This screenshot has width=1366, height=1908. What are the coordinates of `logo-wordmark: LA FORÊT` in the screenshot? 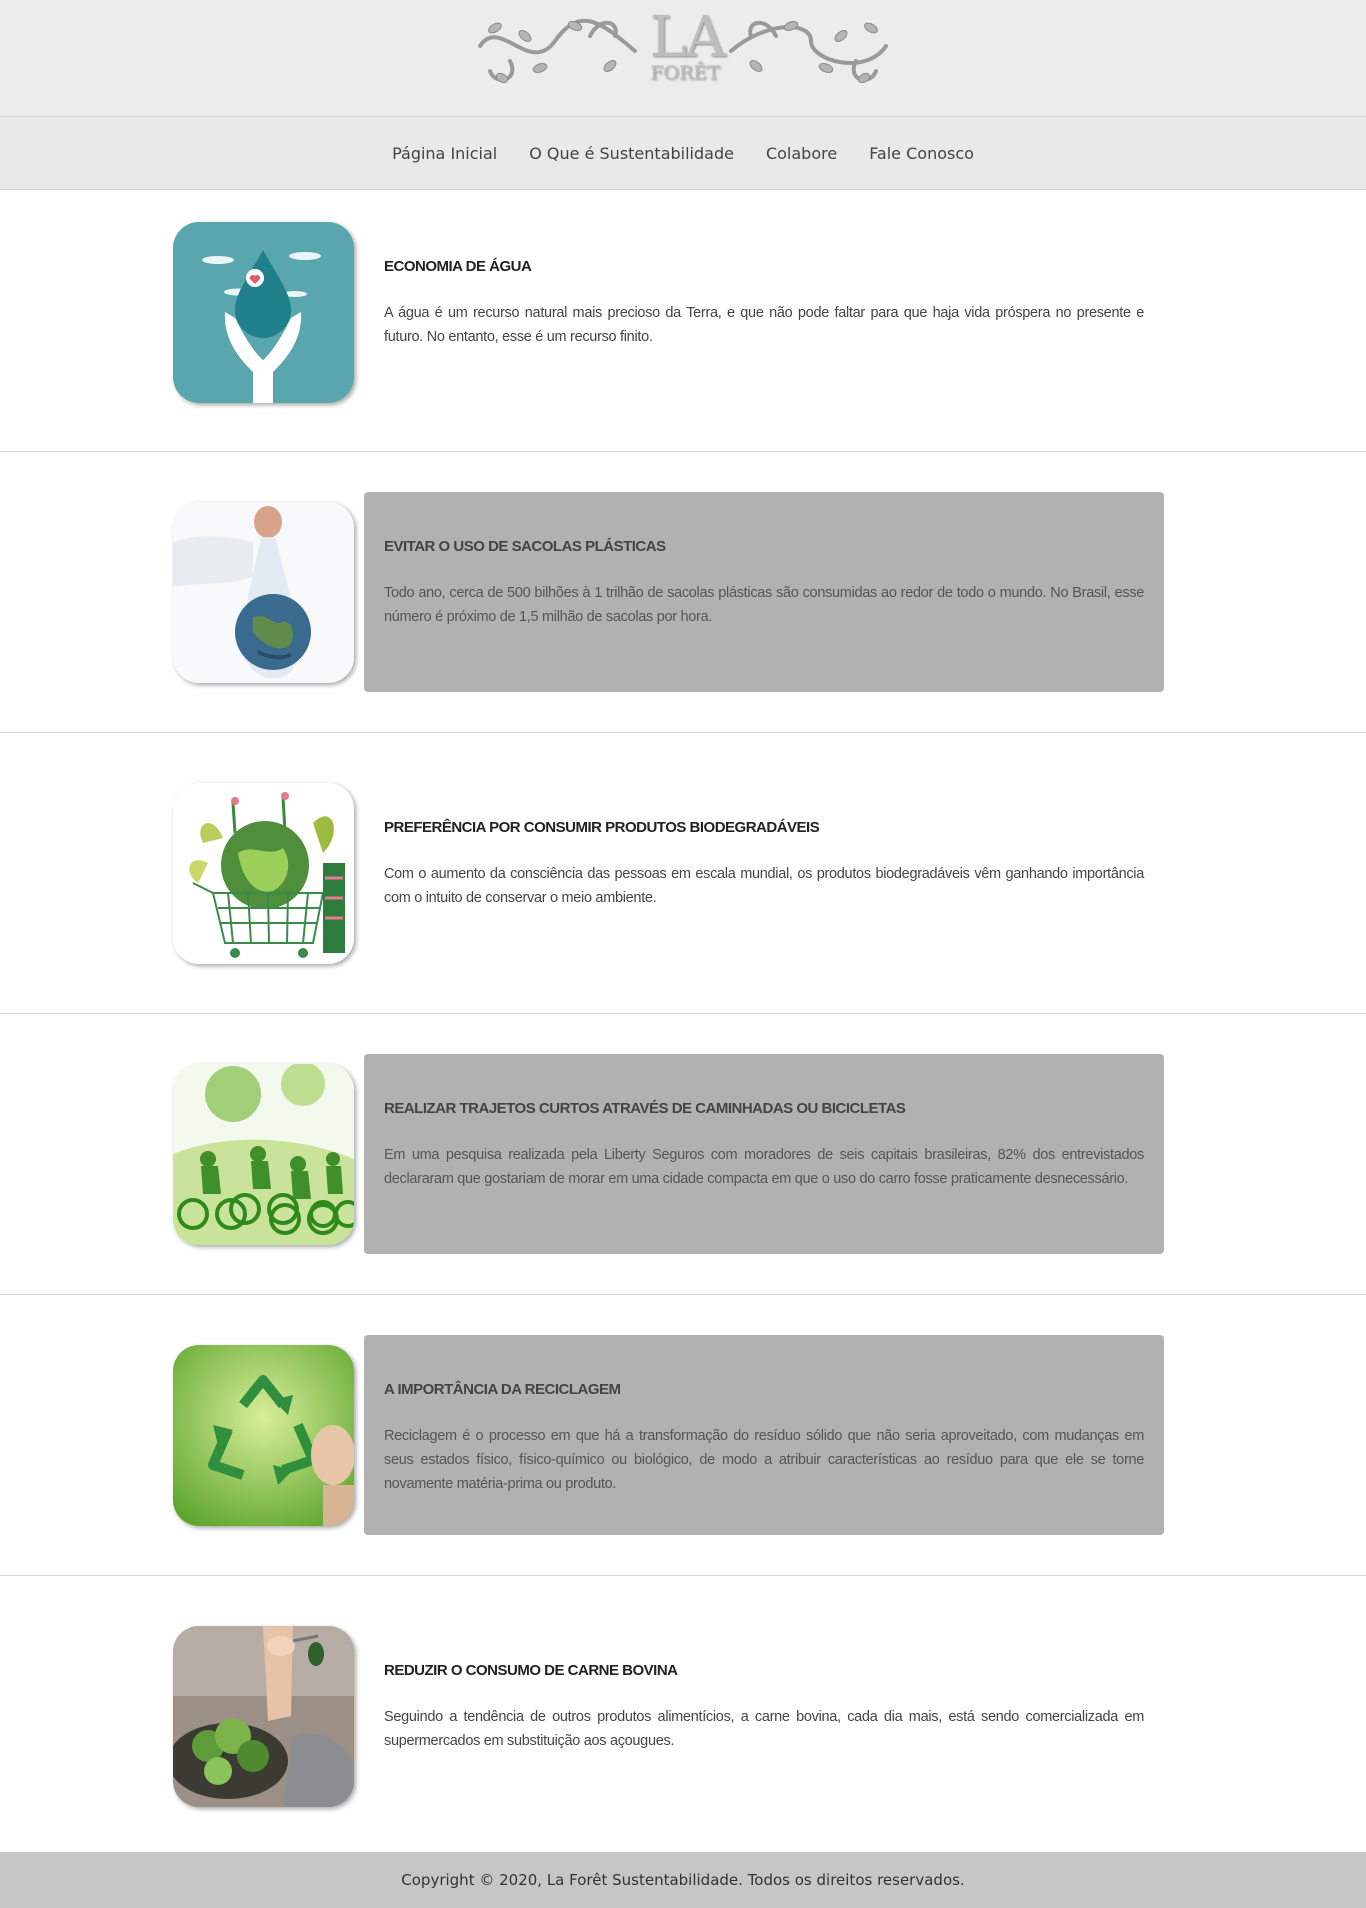 It's located at (688, 44).